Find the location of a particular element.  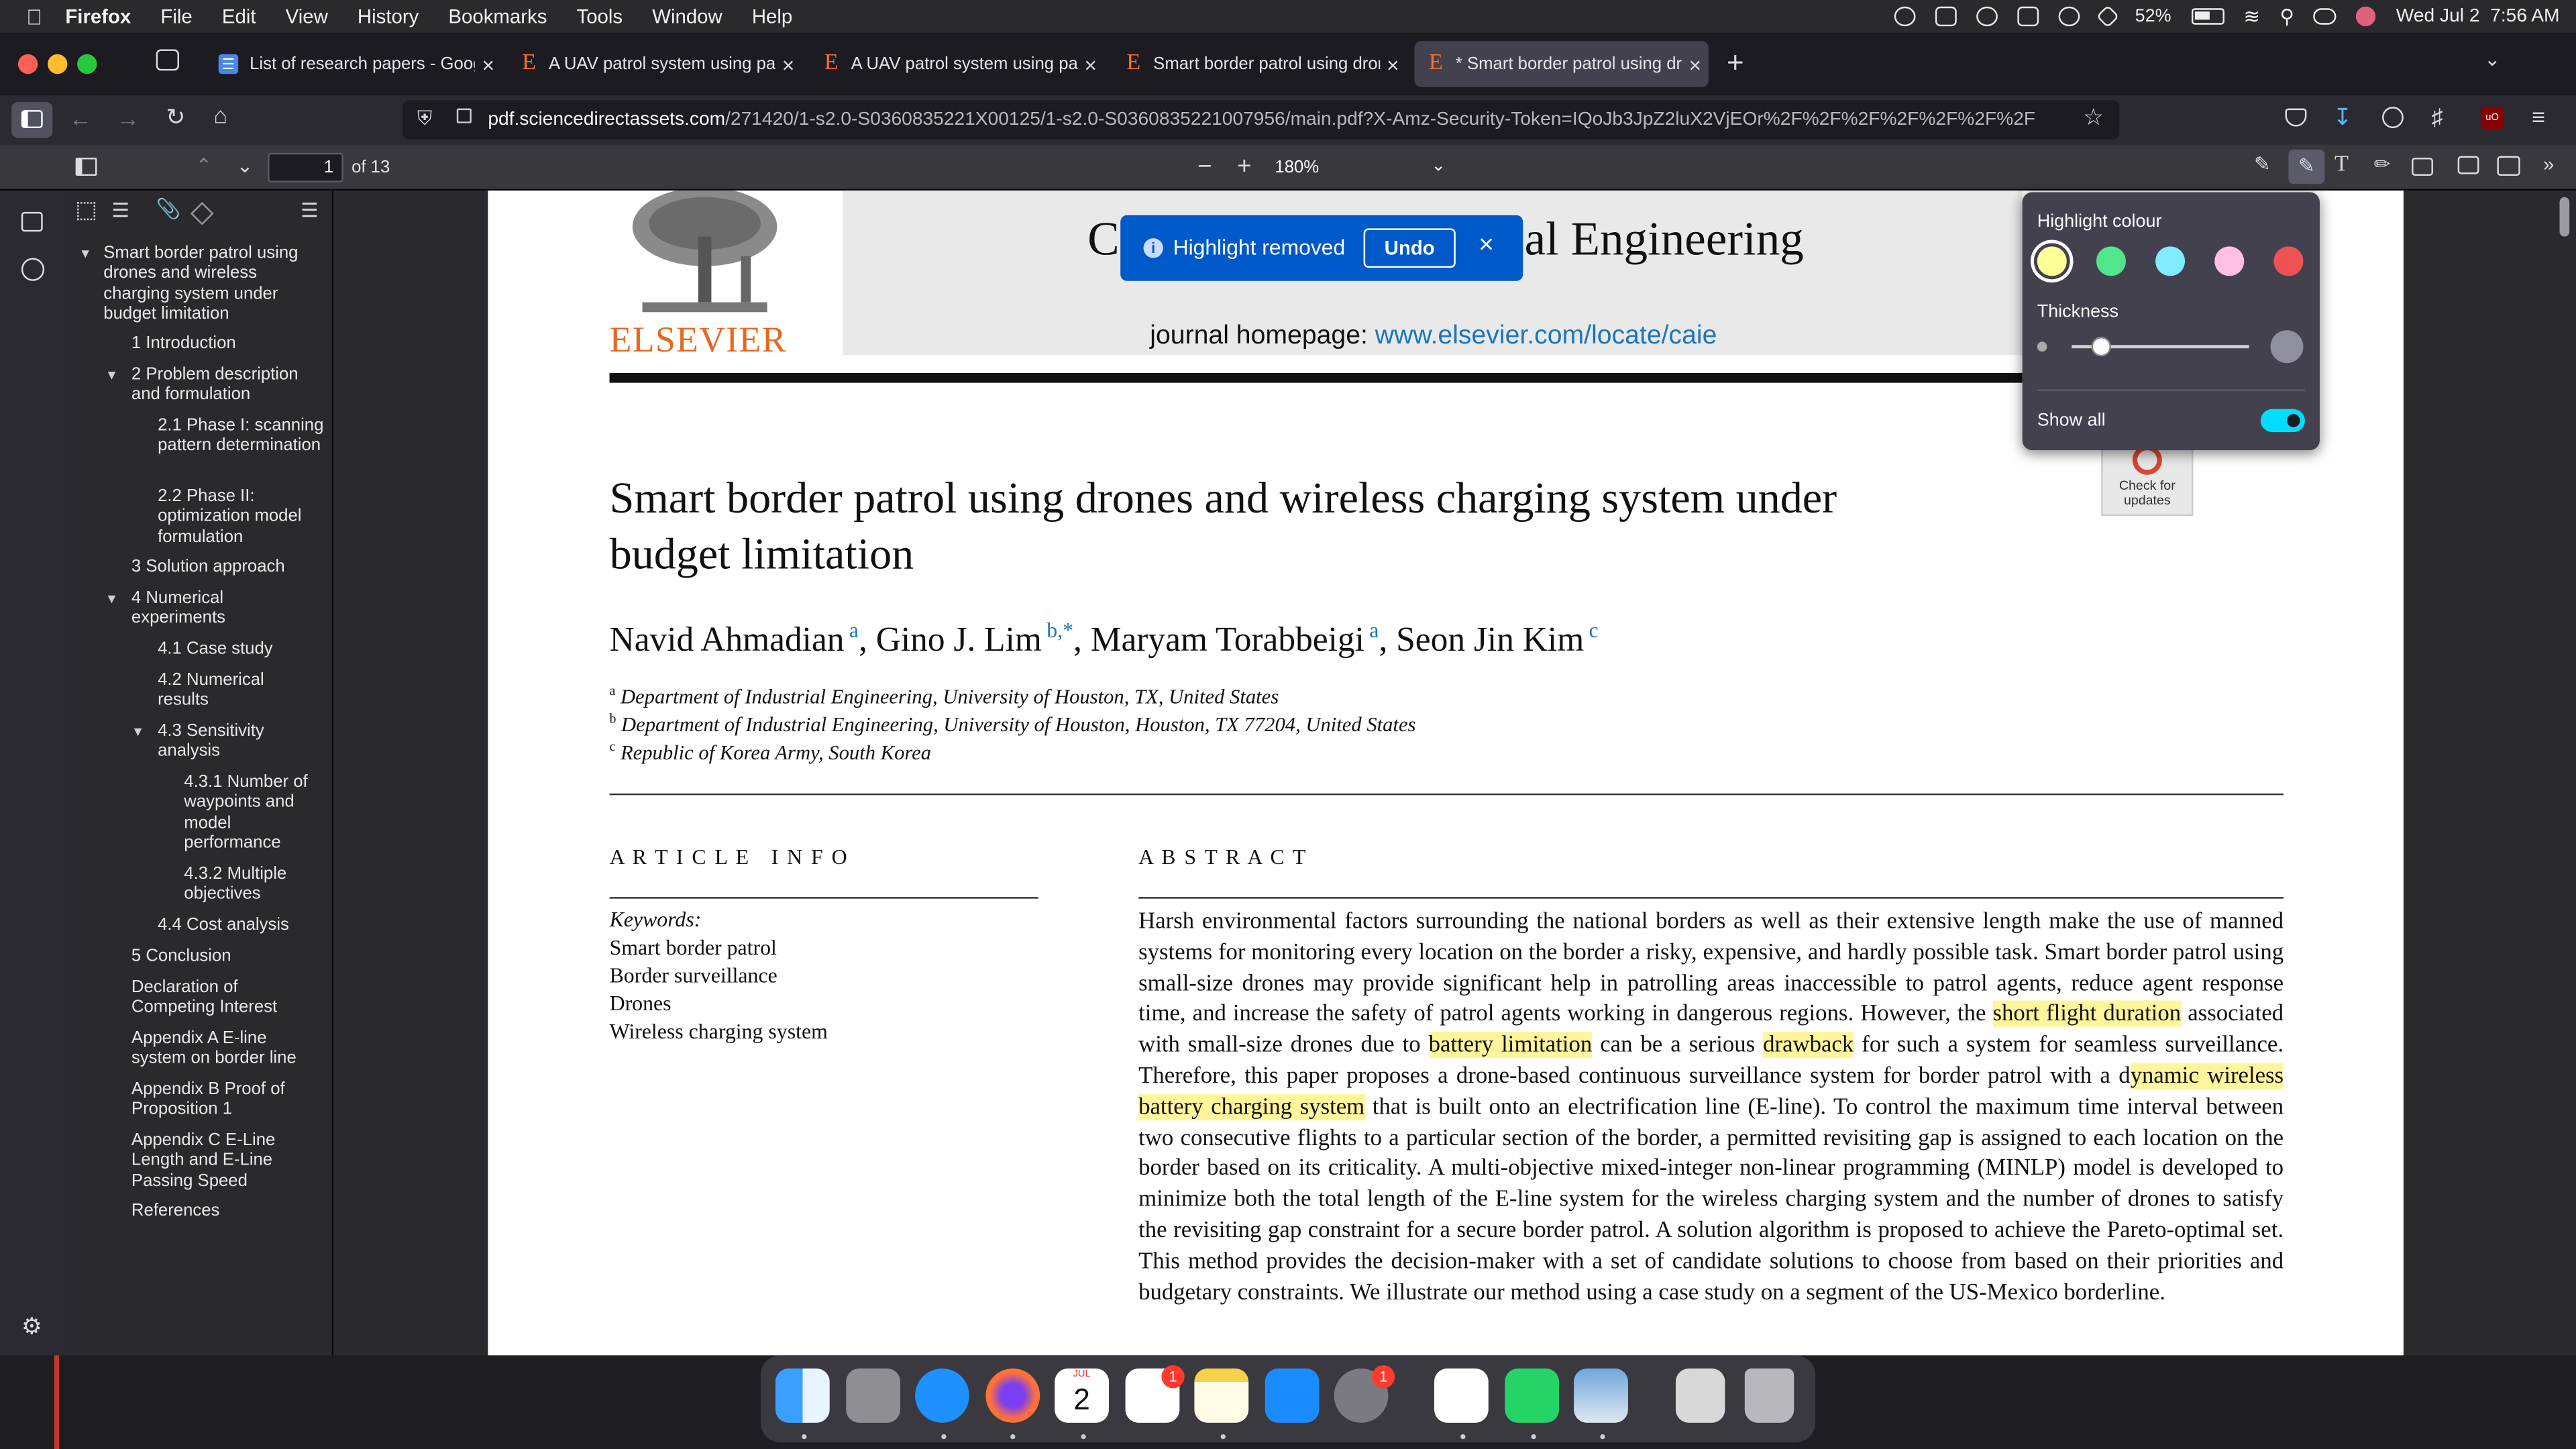

outline-item: 1 Introduction is located at coordinates (183, 343).